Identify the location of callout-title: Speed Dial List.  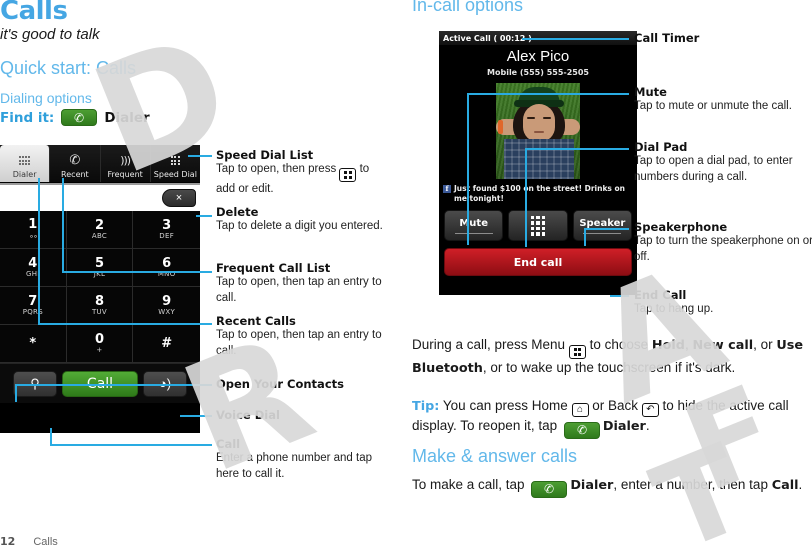
(265, 155).